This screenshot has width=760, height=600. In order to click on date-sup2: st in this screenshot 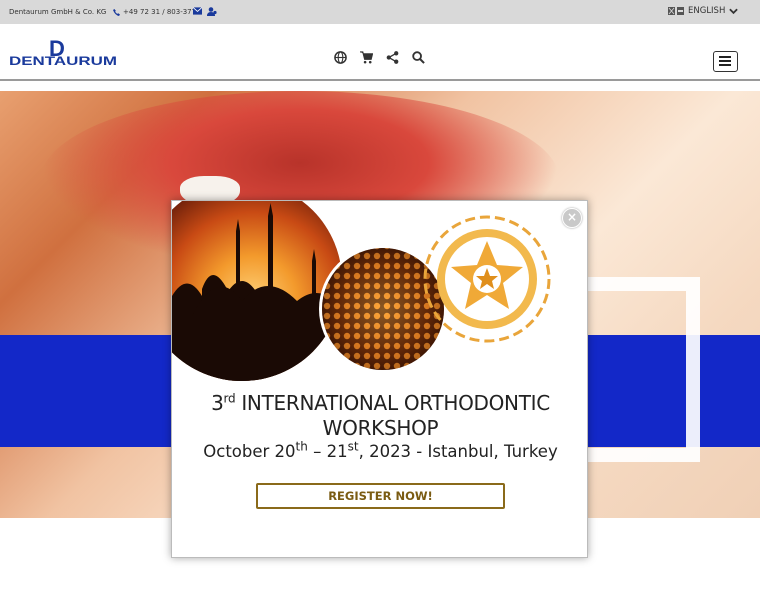, I will do `click(353, 446)`.